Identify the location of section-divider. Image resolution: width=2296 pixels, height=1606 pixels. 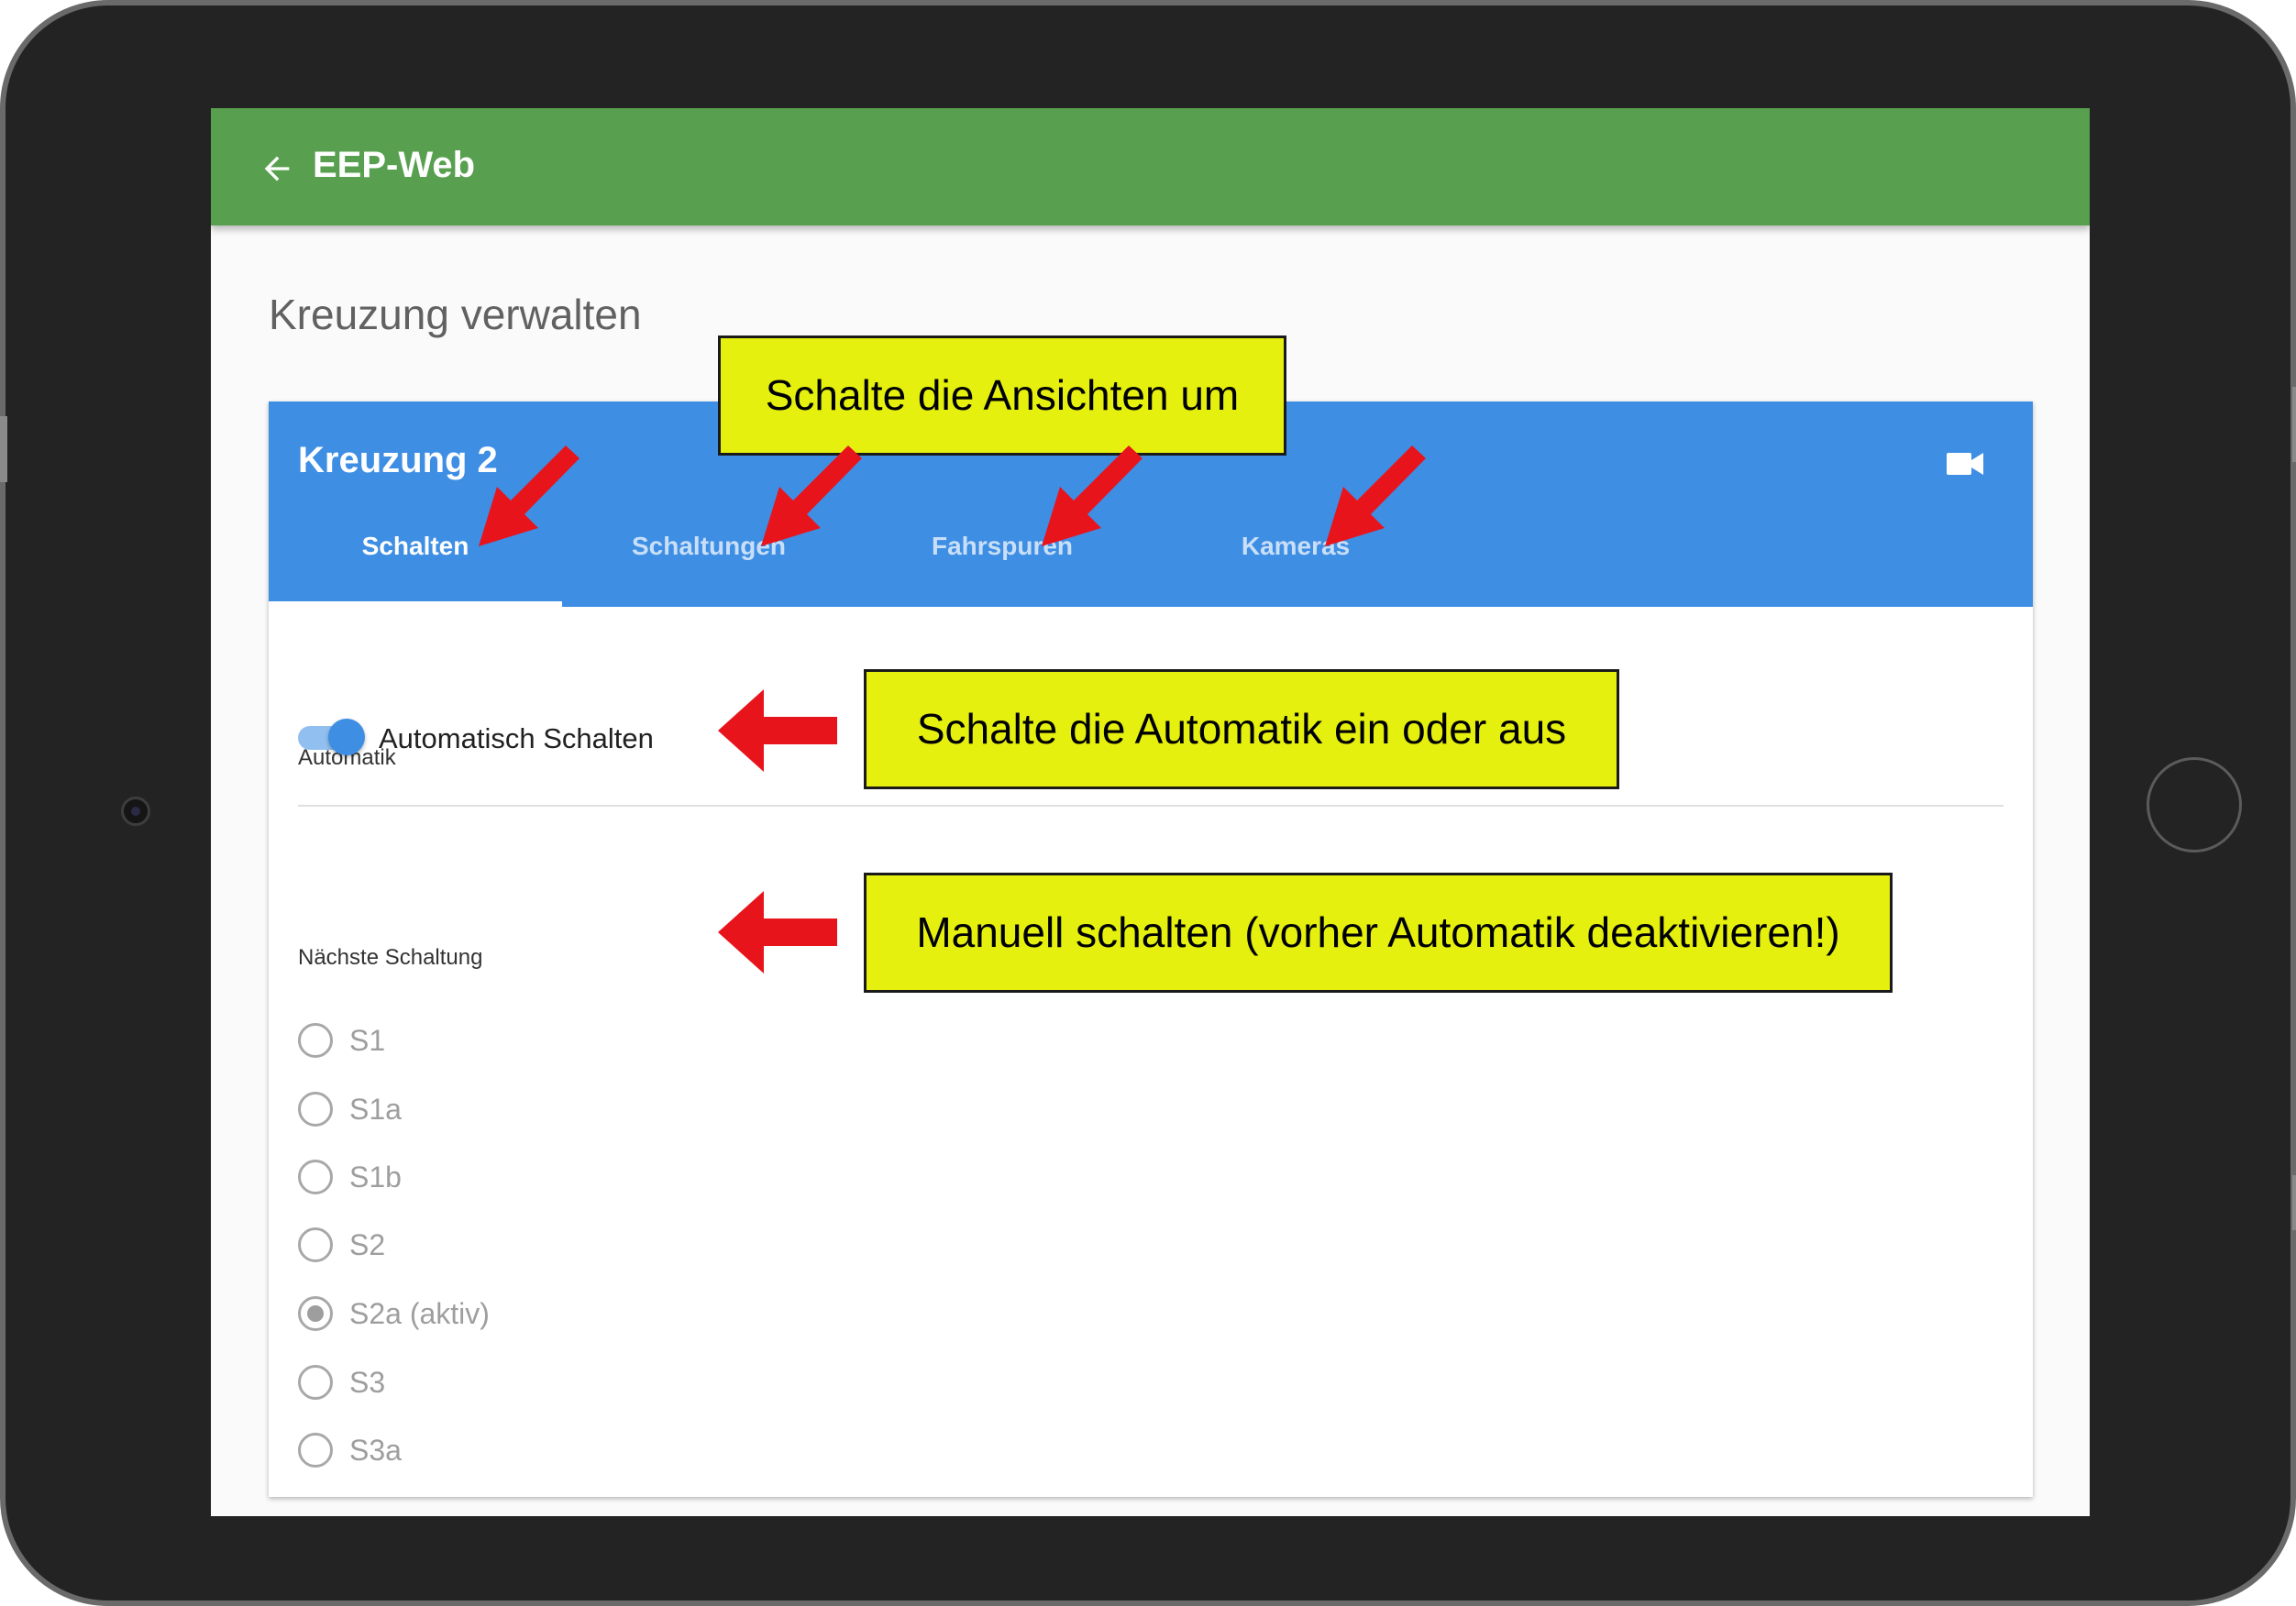
(1150, 806).